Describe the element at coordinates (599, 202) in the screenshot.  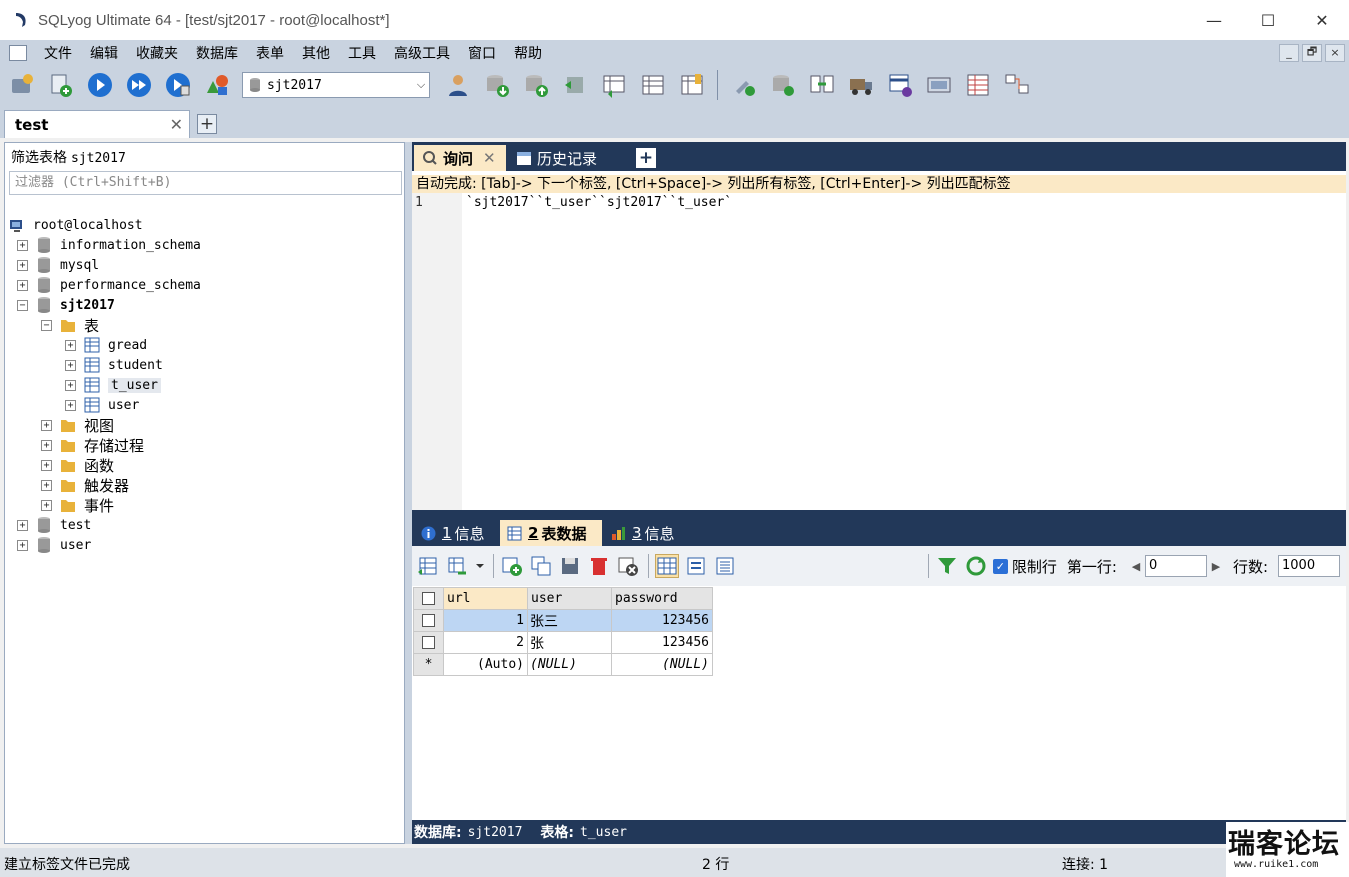
I see `editor-code-line: `sjt2017``t_user``sjt2017``t_user`` at that location.